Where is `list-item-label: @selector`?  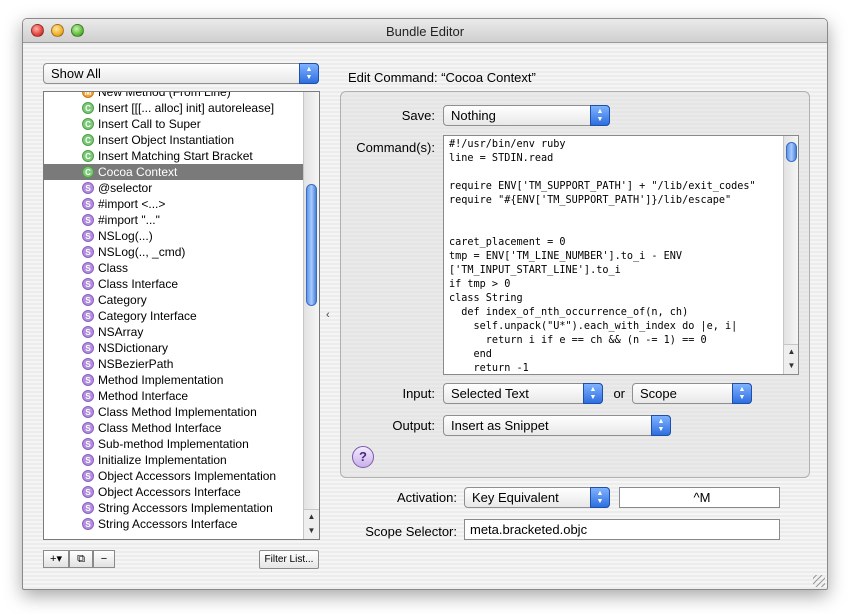 list-item-label: @selector is located at coordinates (125, 188).